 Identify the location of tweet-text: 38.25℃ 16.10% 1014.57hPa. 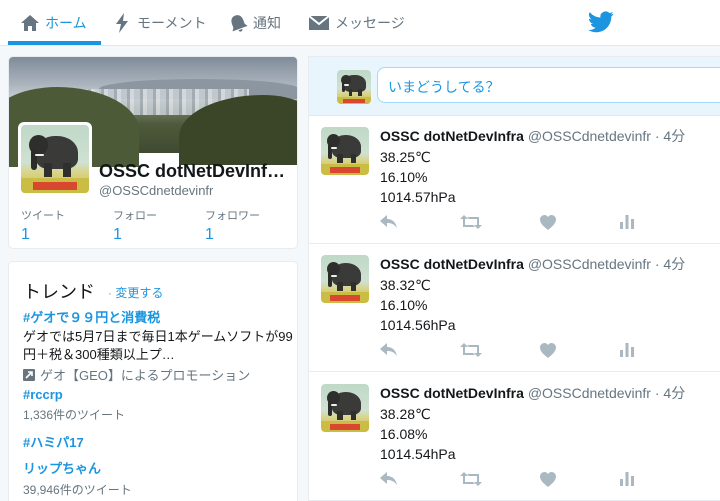
(418, 177).